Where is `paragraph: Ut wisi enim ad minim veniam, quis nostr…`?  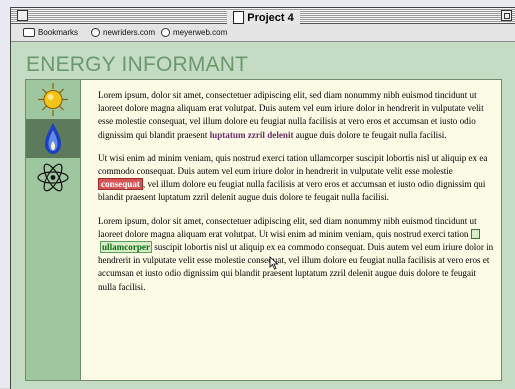 paragraph: Ut wisi enim ad minim veniam, quis nostr… is located at coordinates (296, 178).